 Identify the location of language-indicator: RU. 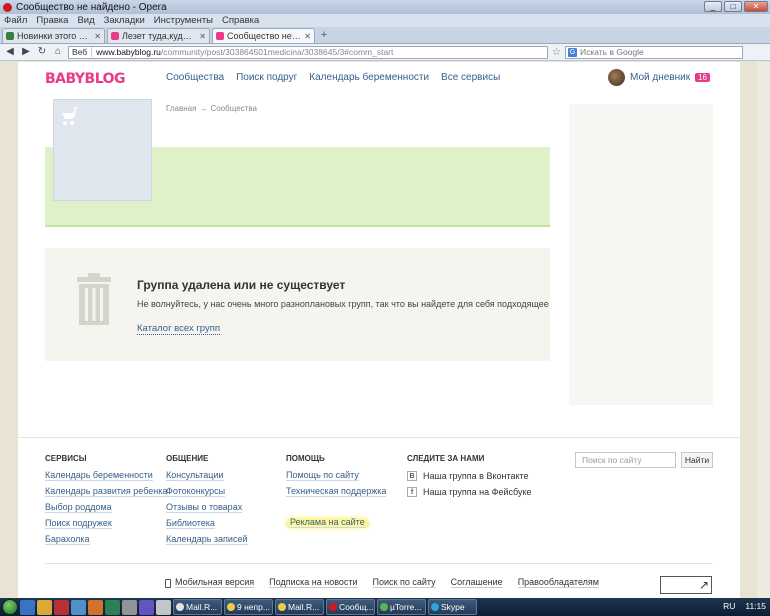
(729, 606).